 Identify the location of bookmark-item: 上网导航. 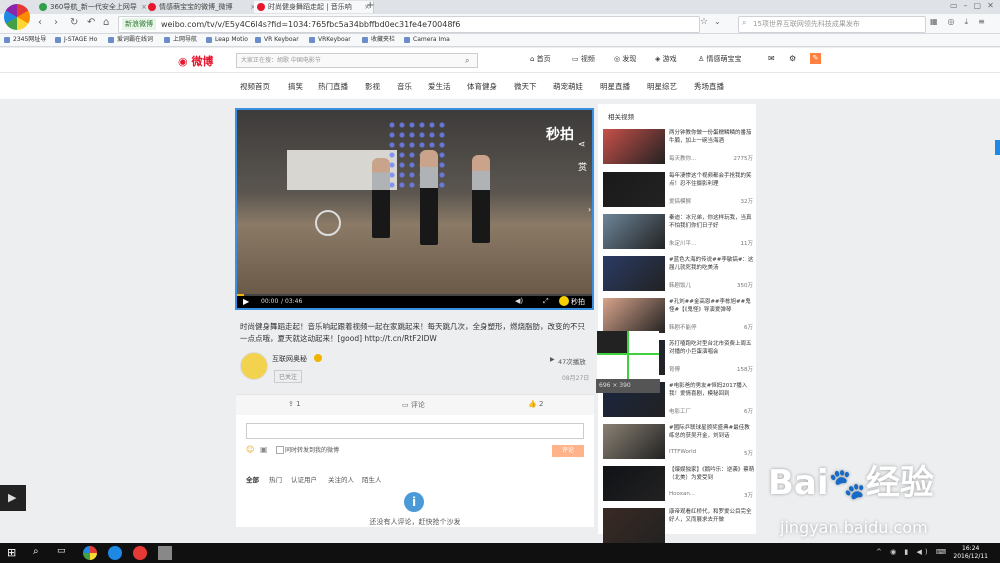
(180, 40).